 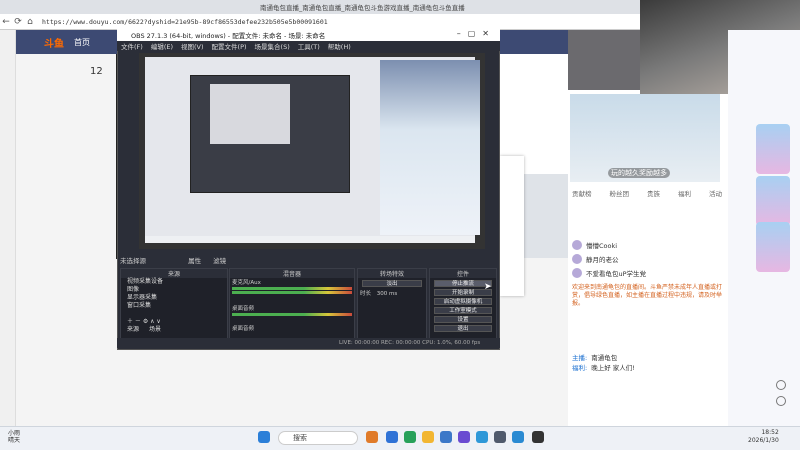 What do you see at coordinates (18, 22) in the screenshot?
I see `reload-icon: ⟳` at bounding box center [18, 22].